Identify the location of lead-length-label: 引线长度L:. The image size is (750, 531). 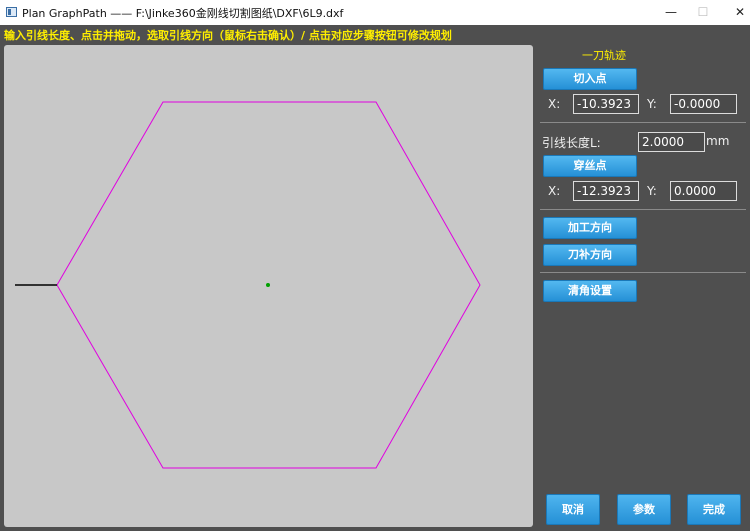
(571, 143).